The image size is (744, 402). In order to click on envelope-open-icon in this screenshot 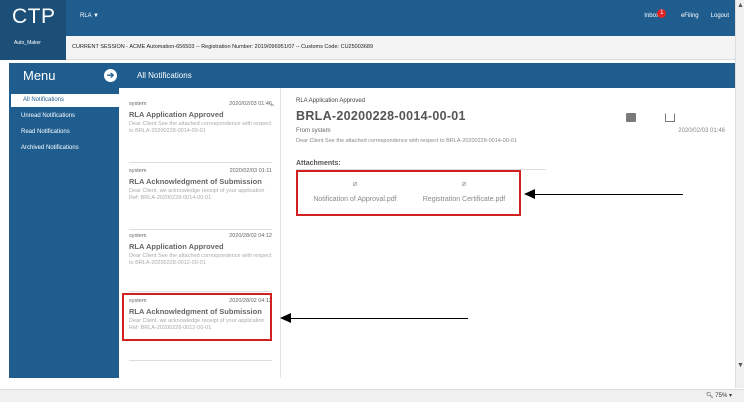, I will do `click(670, 117)`.